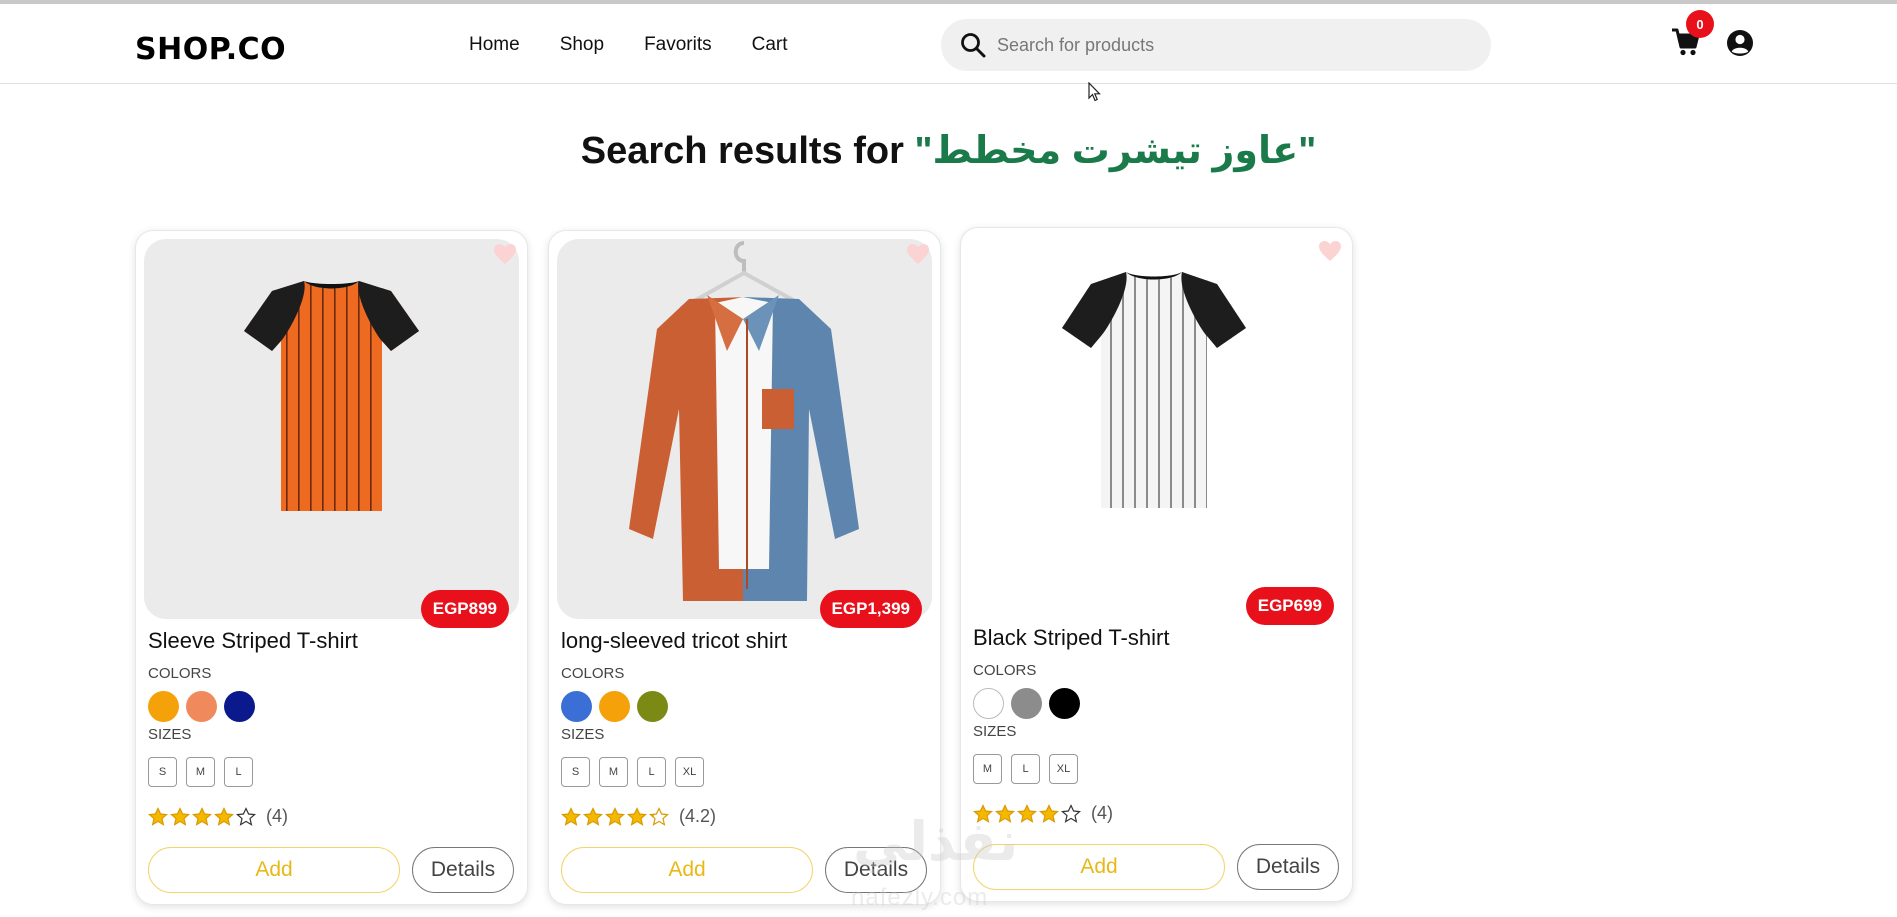 This screenshot has height=917, width=1897. What do you see at coordinates (973, 45) in the screenshot?
I see `search-icon` at bounding box center [973, 45].